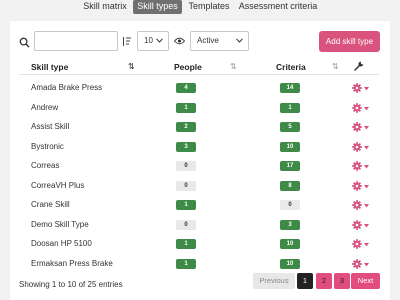  What do you see at coordinates (290, 127) in the screenshot?
I see `criteria-count-badge: 5` at bounding box center [290, 127].